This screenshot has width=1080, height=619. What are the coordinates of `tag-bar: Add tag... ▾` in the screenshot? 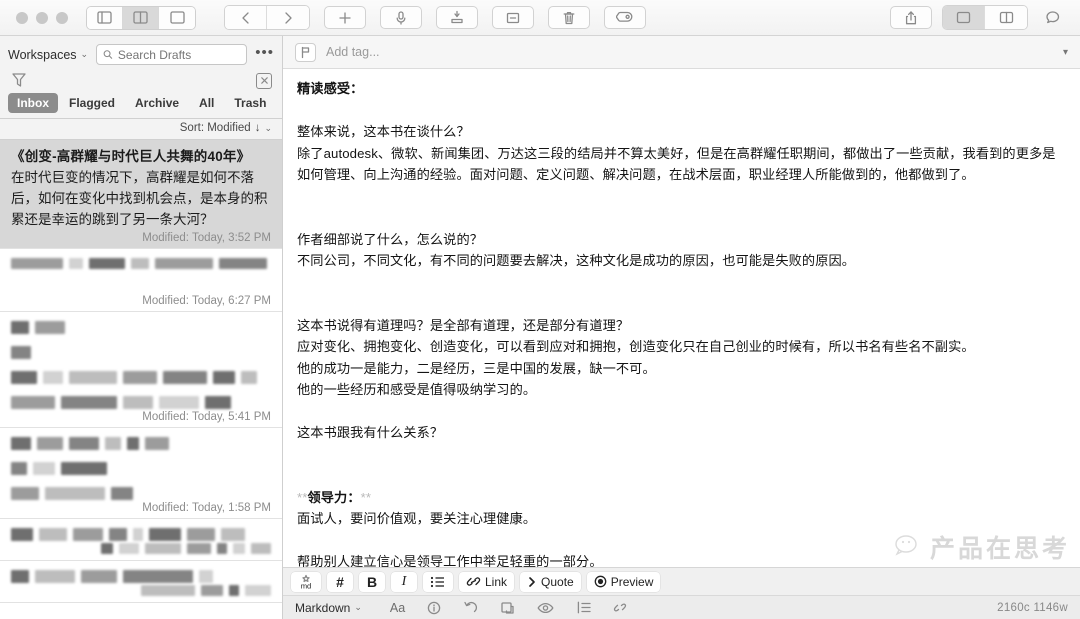 It's located at (681, 52).